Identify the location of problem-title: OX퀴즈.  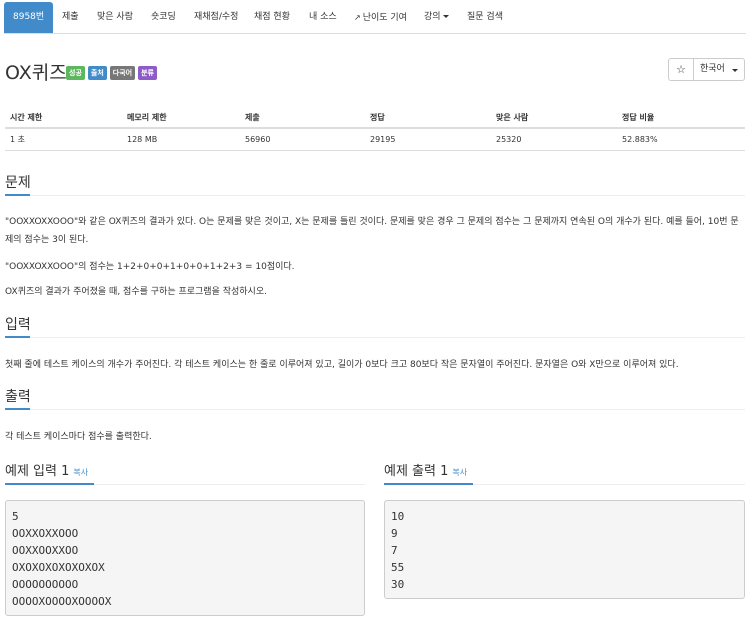
(36, 73).